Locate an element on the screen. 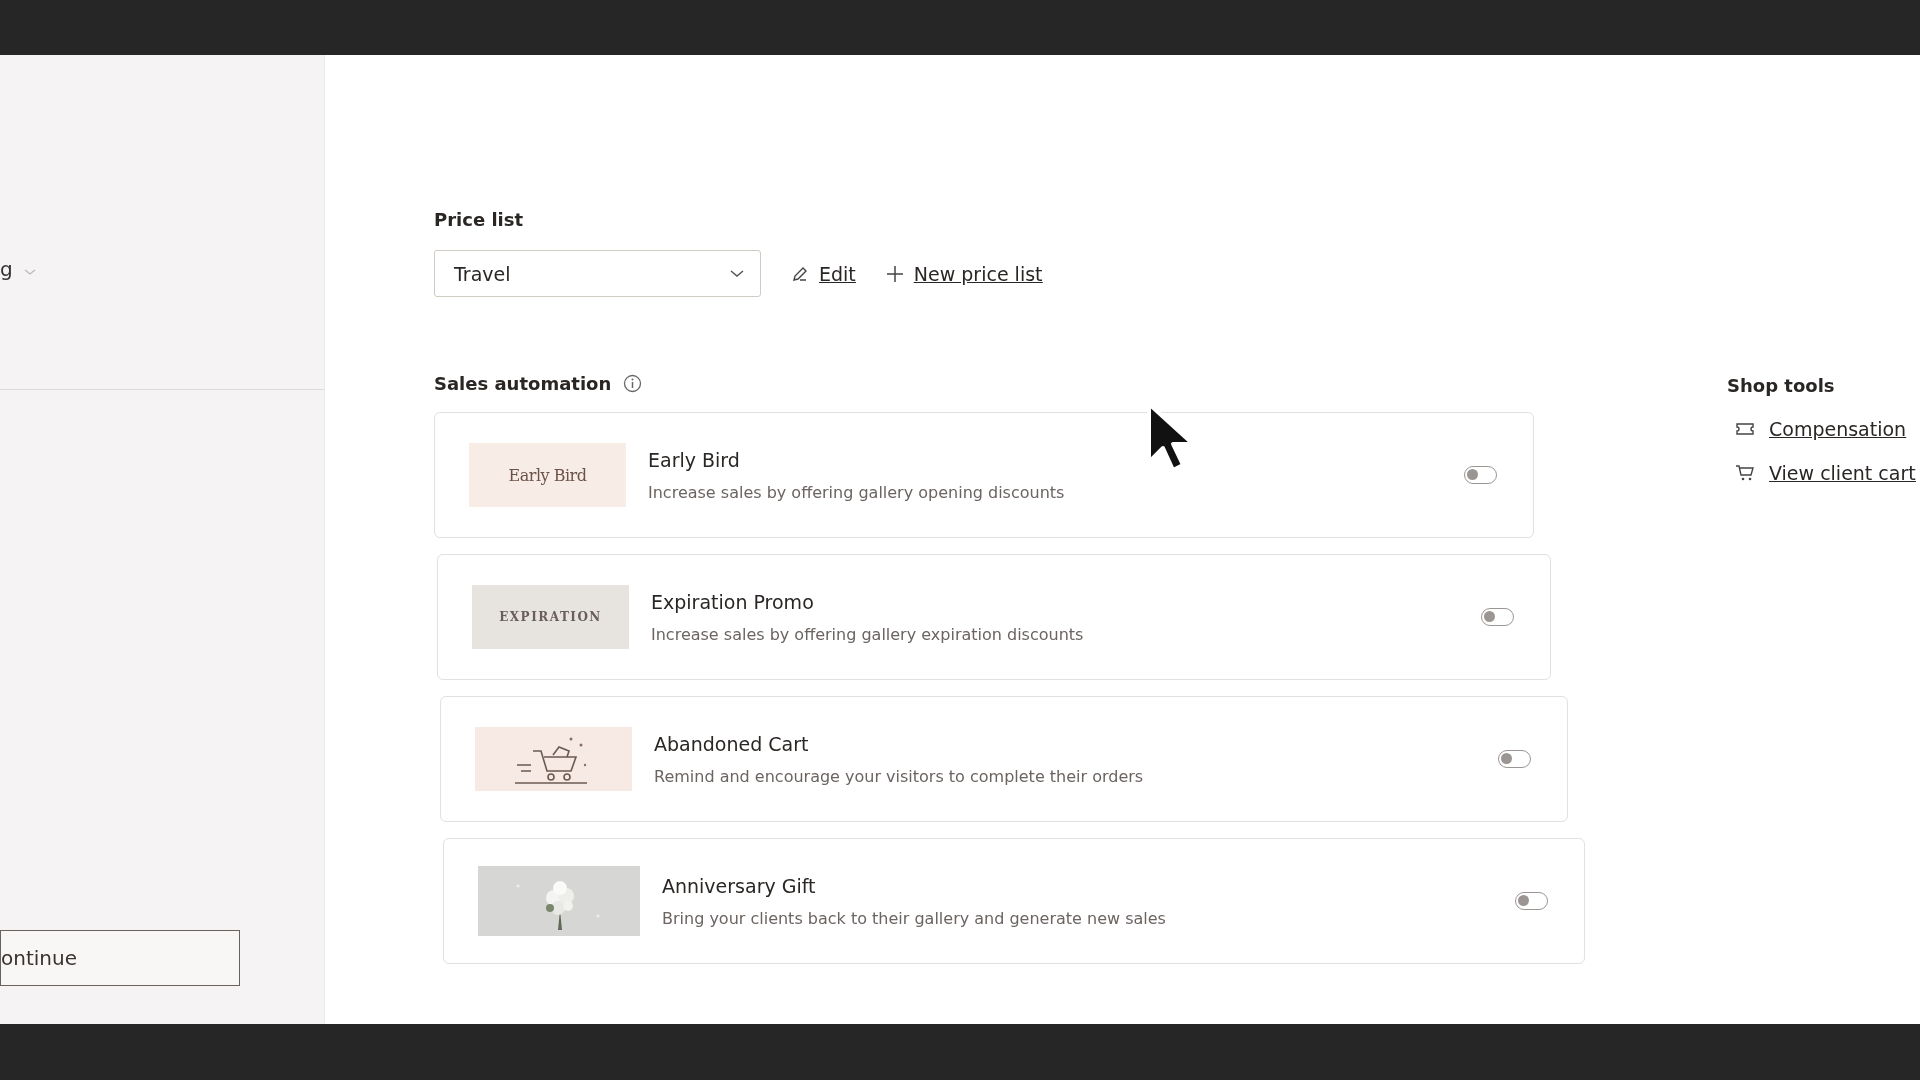  shop-tool-link: Compensation is located at coordinates (1821, 429).